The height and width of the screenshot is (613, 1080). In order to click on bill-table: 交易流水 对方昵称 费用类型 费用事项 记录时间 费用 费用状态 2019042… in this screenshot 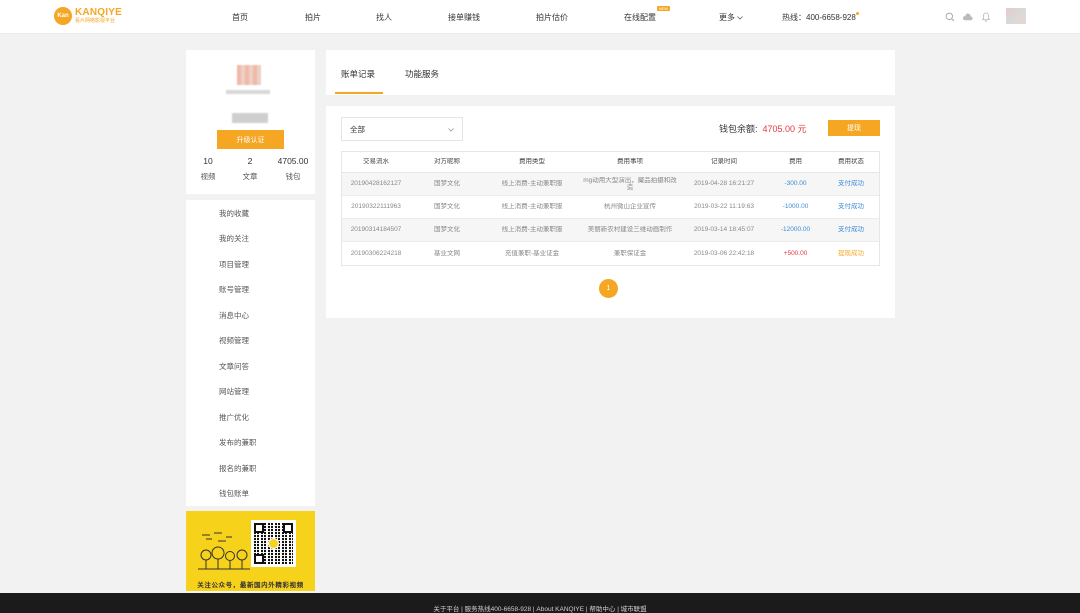, I will do `click(610, 208)`.